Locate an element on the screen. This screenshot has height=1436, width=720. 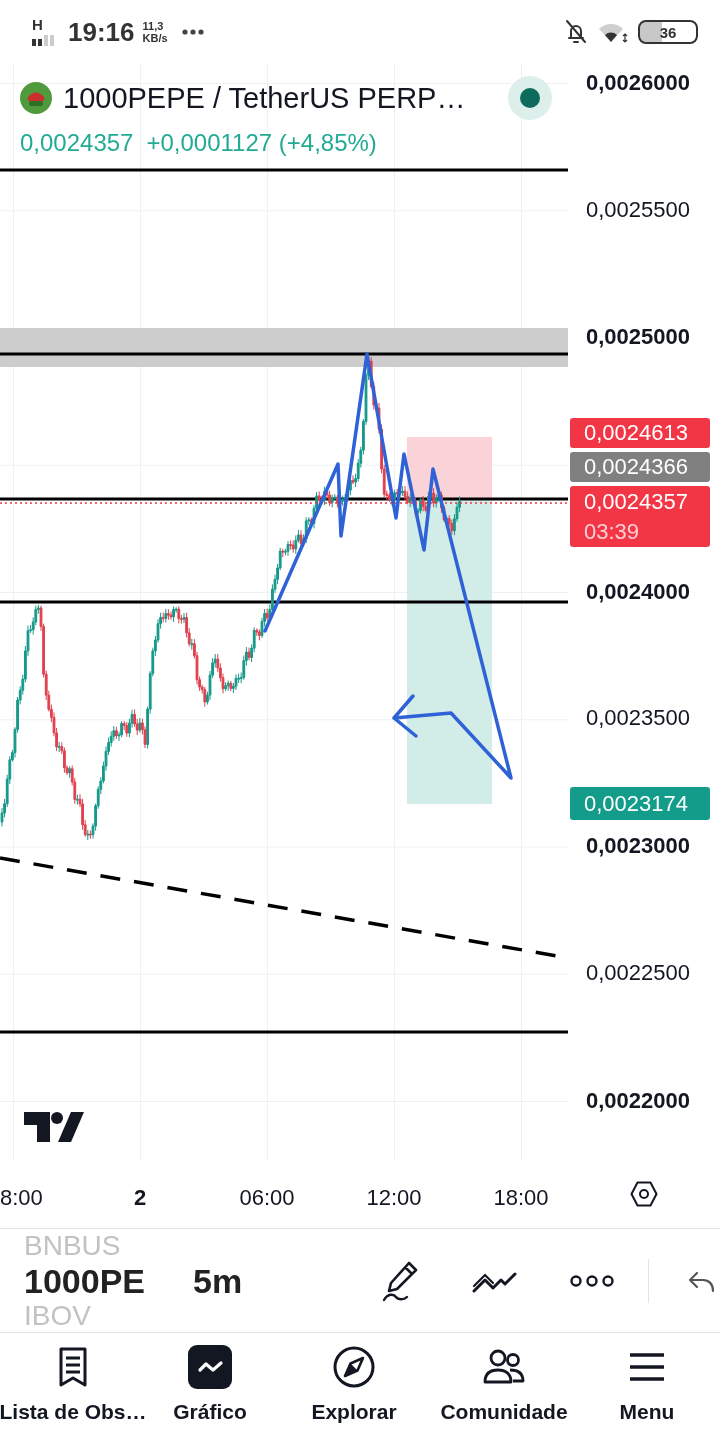
price-axis-label: 0,0023000 is located at coordinates (638, 846).